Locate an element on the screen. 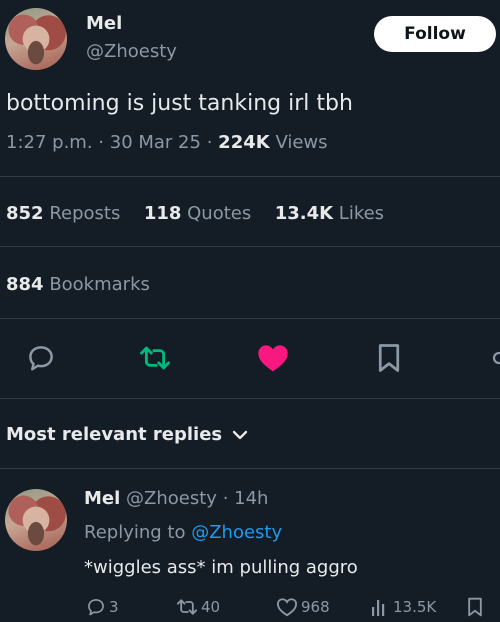 Image resolution: width=500 pixels, height=622 pixels. reply-views-count: 13.5K is located at coordinates (415, 607).